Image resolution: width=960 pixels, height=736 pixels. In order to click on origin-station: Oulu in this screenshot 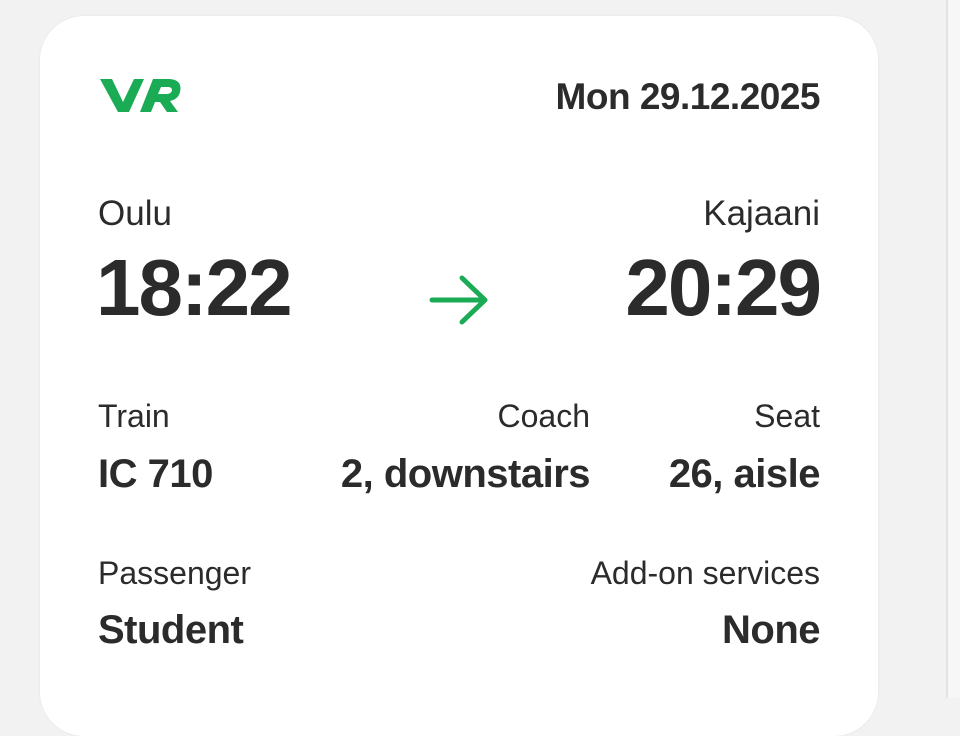, I will do `click(135, 213)`.